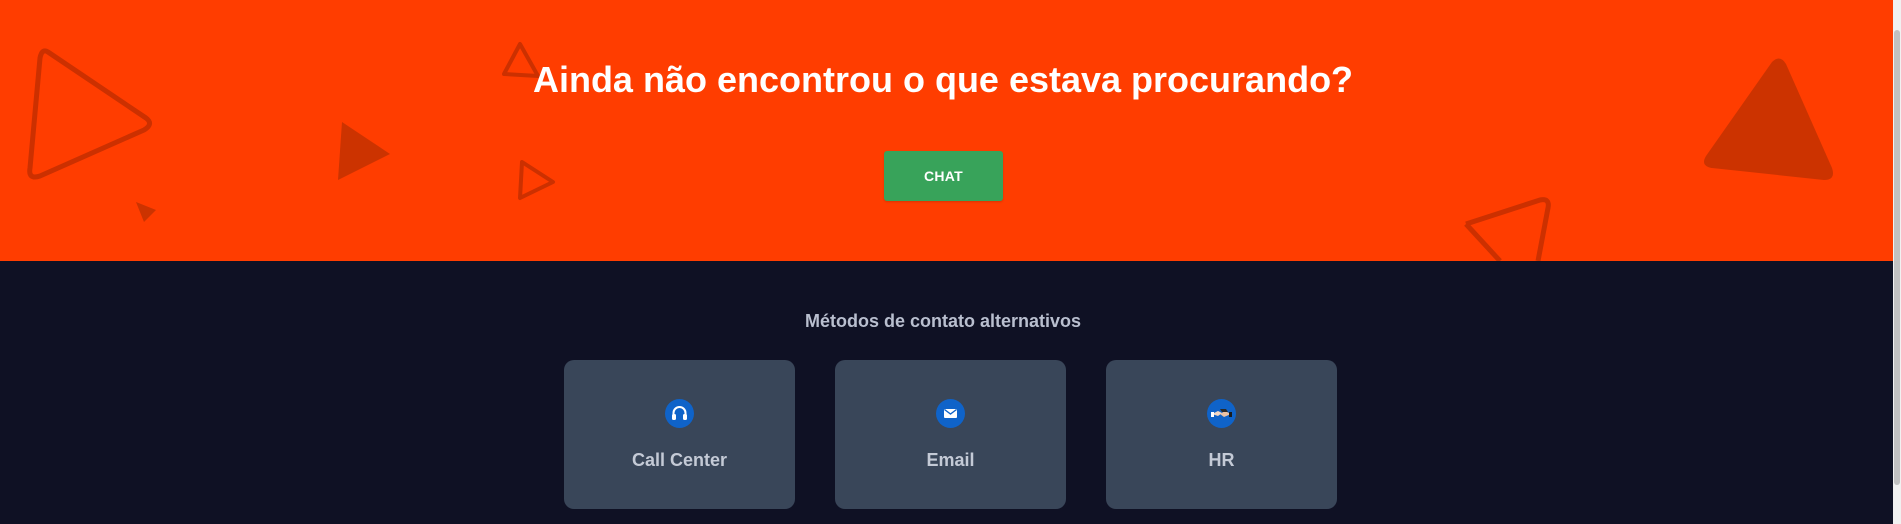 This screenshot has width=1901, height=524. Describe the element at coordinates (950, 434) in the screenshot. I see `email-card: Email` at that location.